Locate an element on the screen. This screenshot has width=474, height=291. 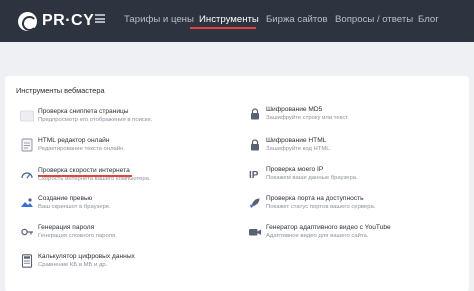
tool-description: Редактирование текста онлайн. is located at coordinates (81, 149).